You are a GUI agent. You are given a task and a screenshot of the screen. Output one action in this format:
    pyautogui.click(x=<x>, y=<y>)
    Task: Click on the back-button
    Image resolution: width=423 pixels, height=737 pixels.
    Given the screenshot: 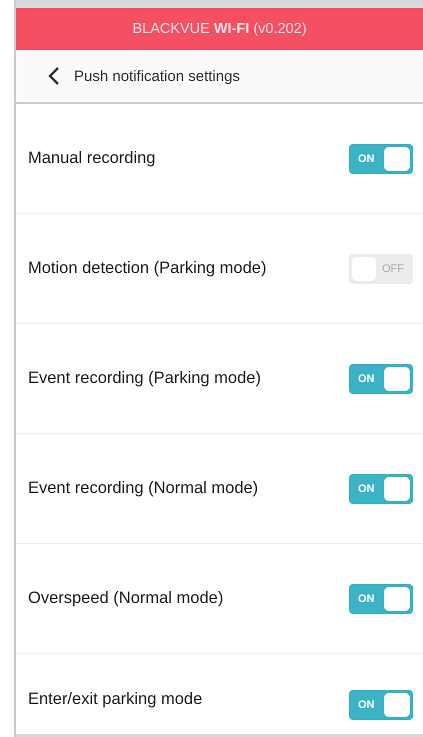 What is the action you would take?
    pyautogui.click(x=54, y=76)
    